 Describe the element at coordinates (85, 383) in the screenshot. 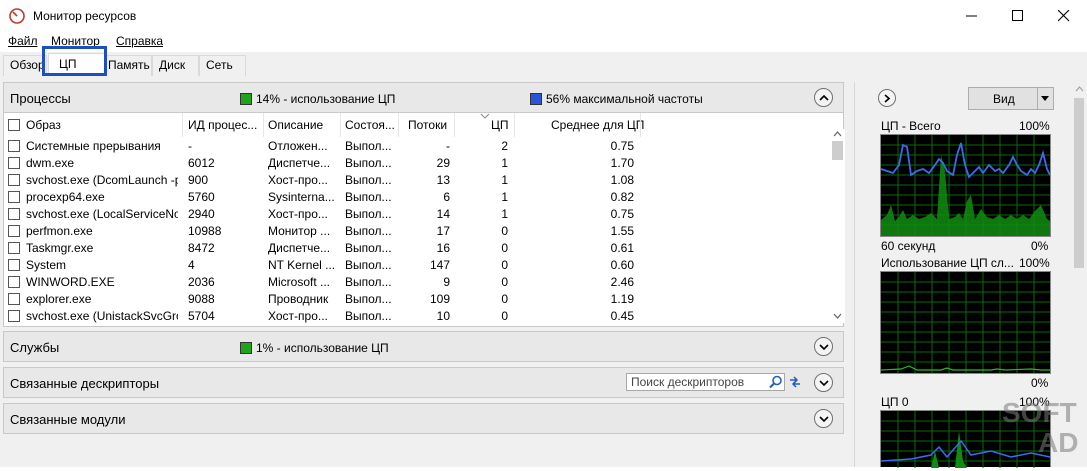

I see `handles-title: Связанные дескрипторы` at that location.